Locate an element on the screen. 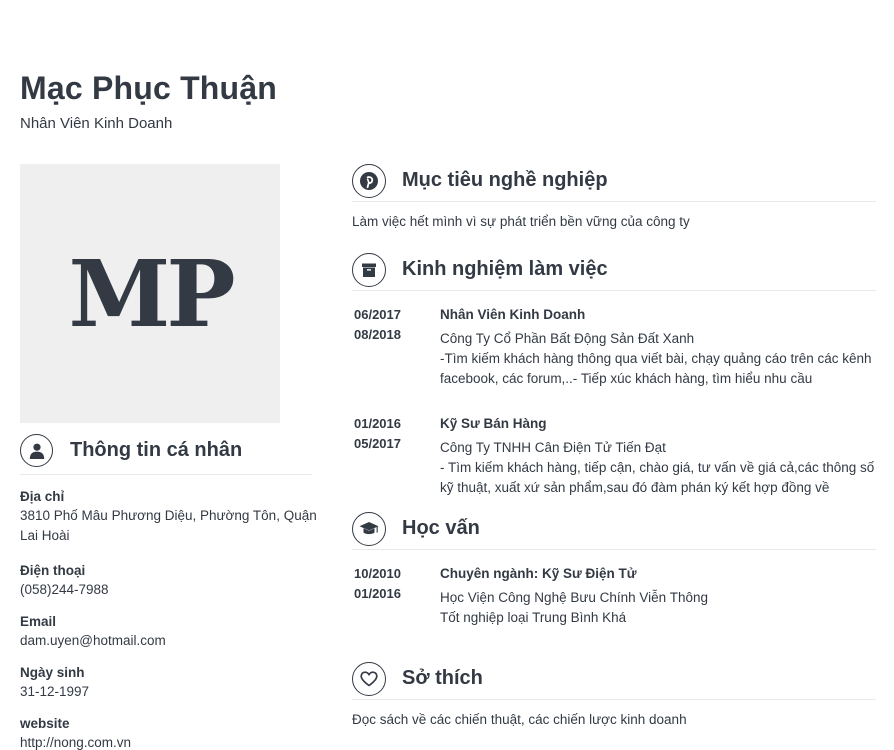  objective-title: Mục tiêu nghề nghiệp is located at coordinates (505, 180).